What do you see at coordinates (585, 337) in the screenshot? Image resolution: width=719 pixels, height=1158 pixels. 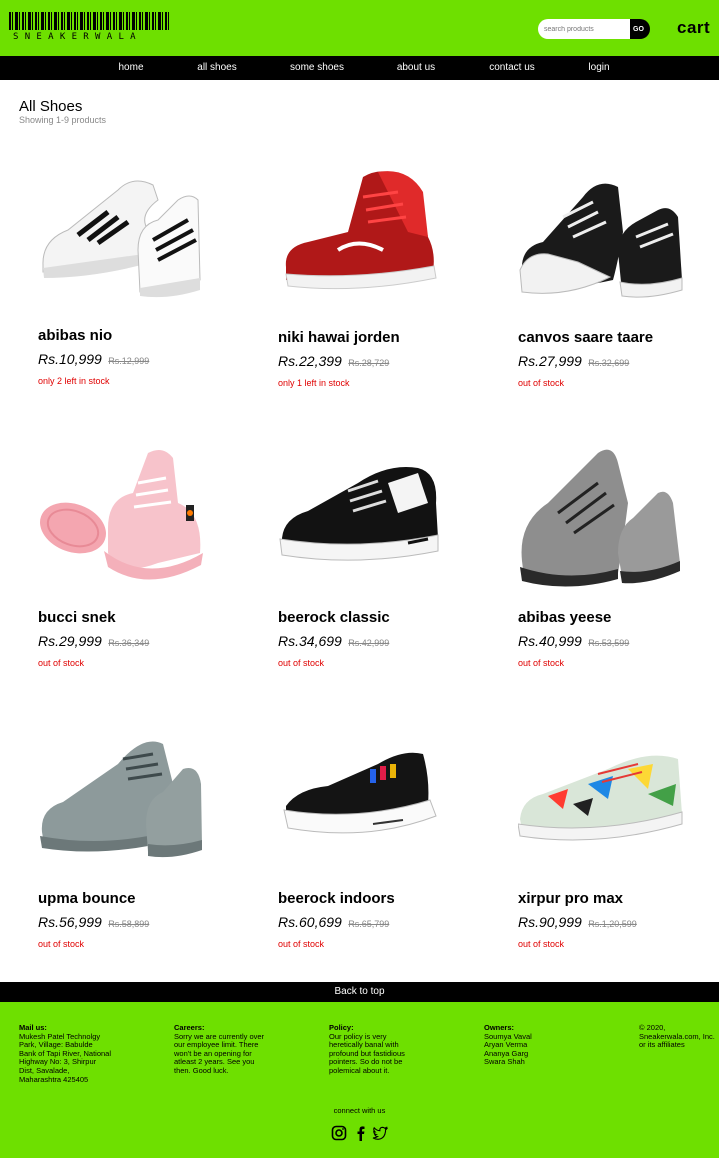 I see `product-name: canvos saare taare` at bounding box center [585, 337].